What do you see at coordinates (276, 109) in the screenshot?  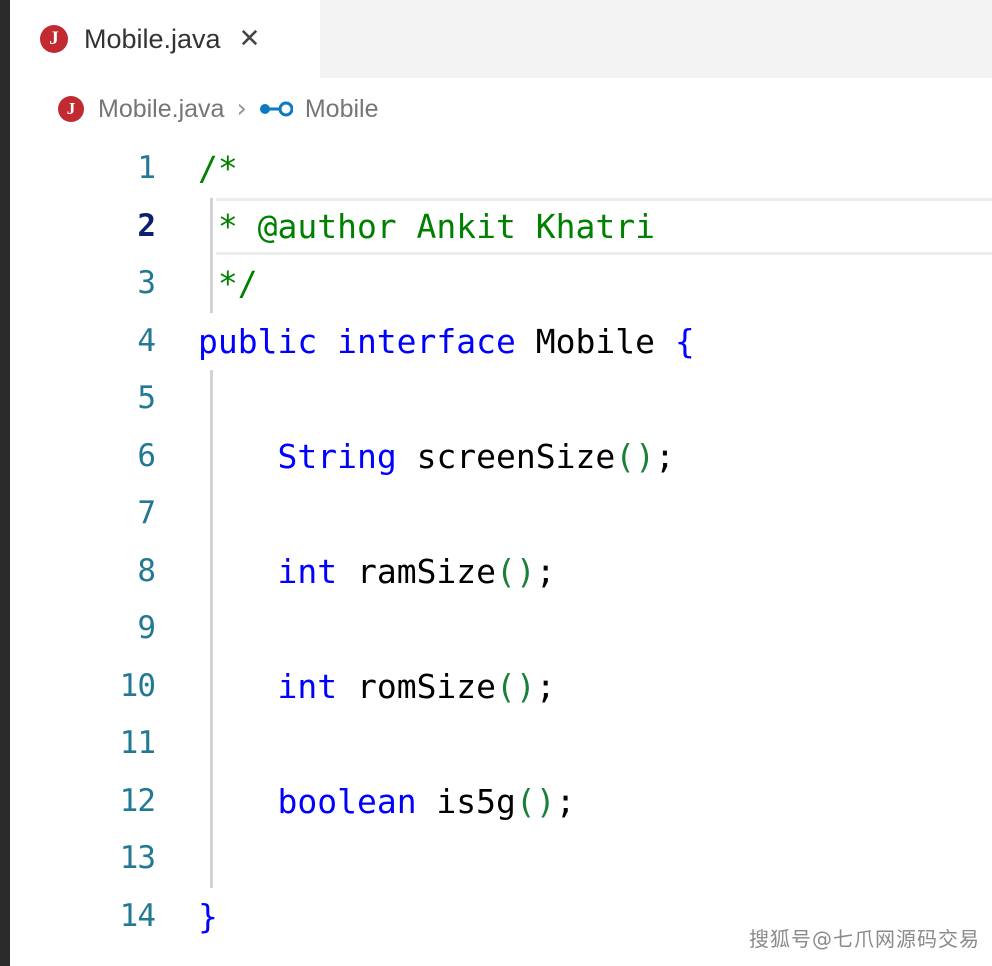 I see `interface-symbol-icon` at bounding box center [276, 109].